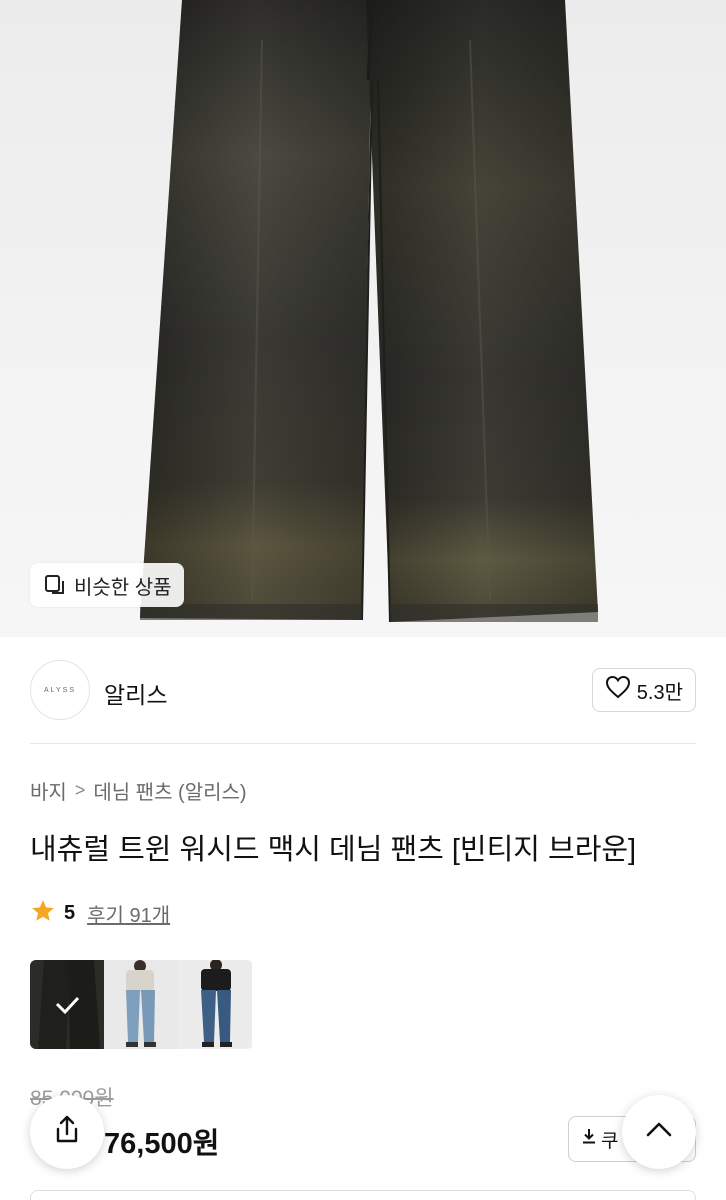  I want to click on scroll-to-top-button, so click(659, 1132).